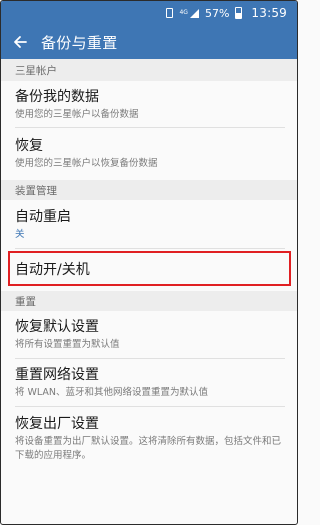 The height and width of the screenshot is (525, 320). Describe the element at coordinates (112, 392) in the screenshot. I see `item-sub: 将 WLAN、蓝牙和其他网络设置重置为默认值` at that location.